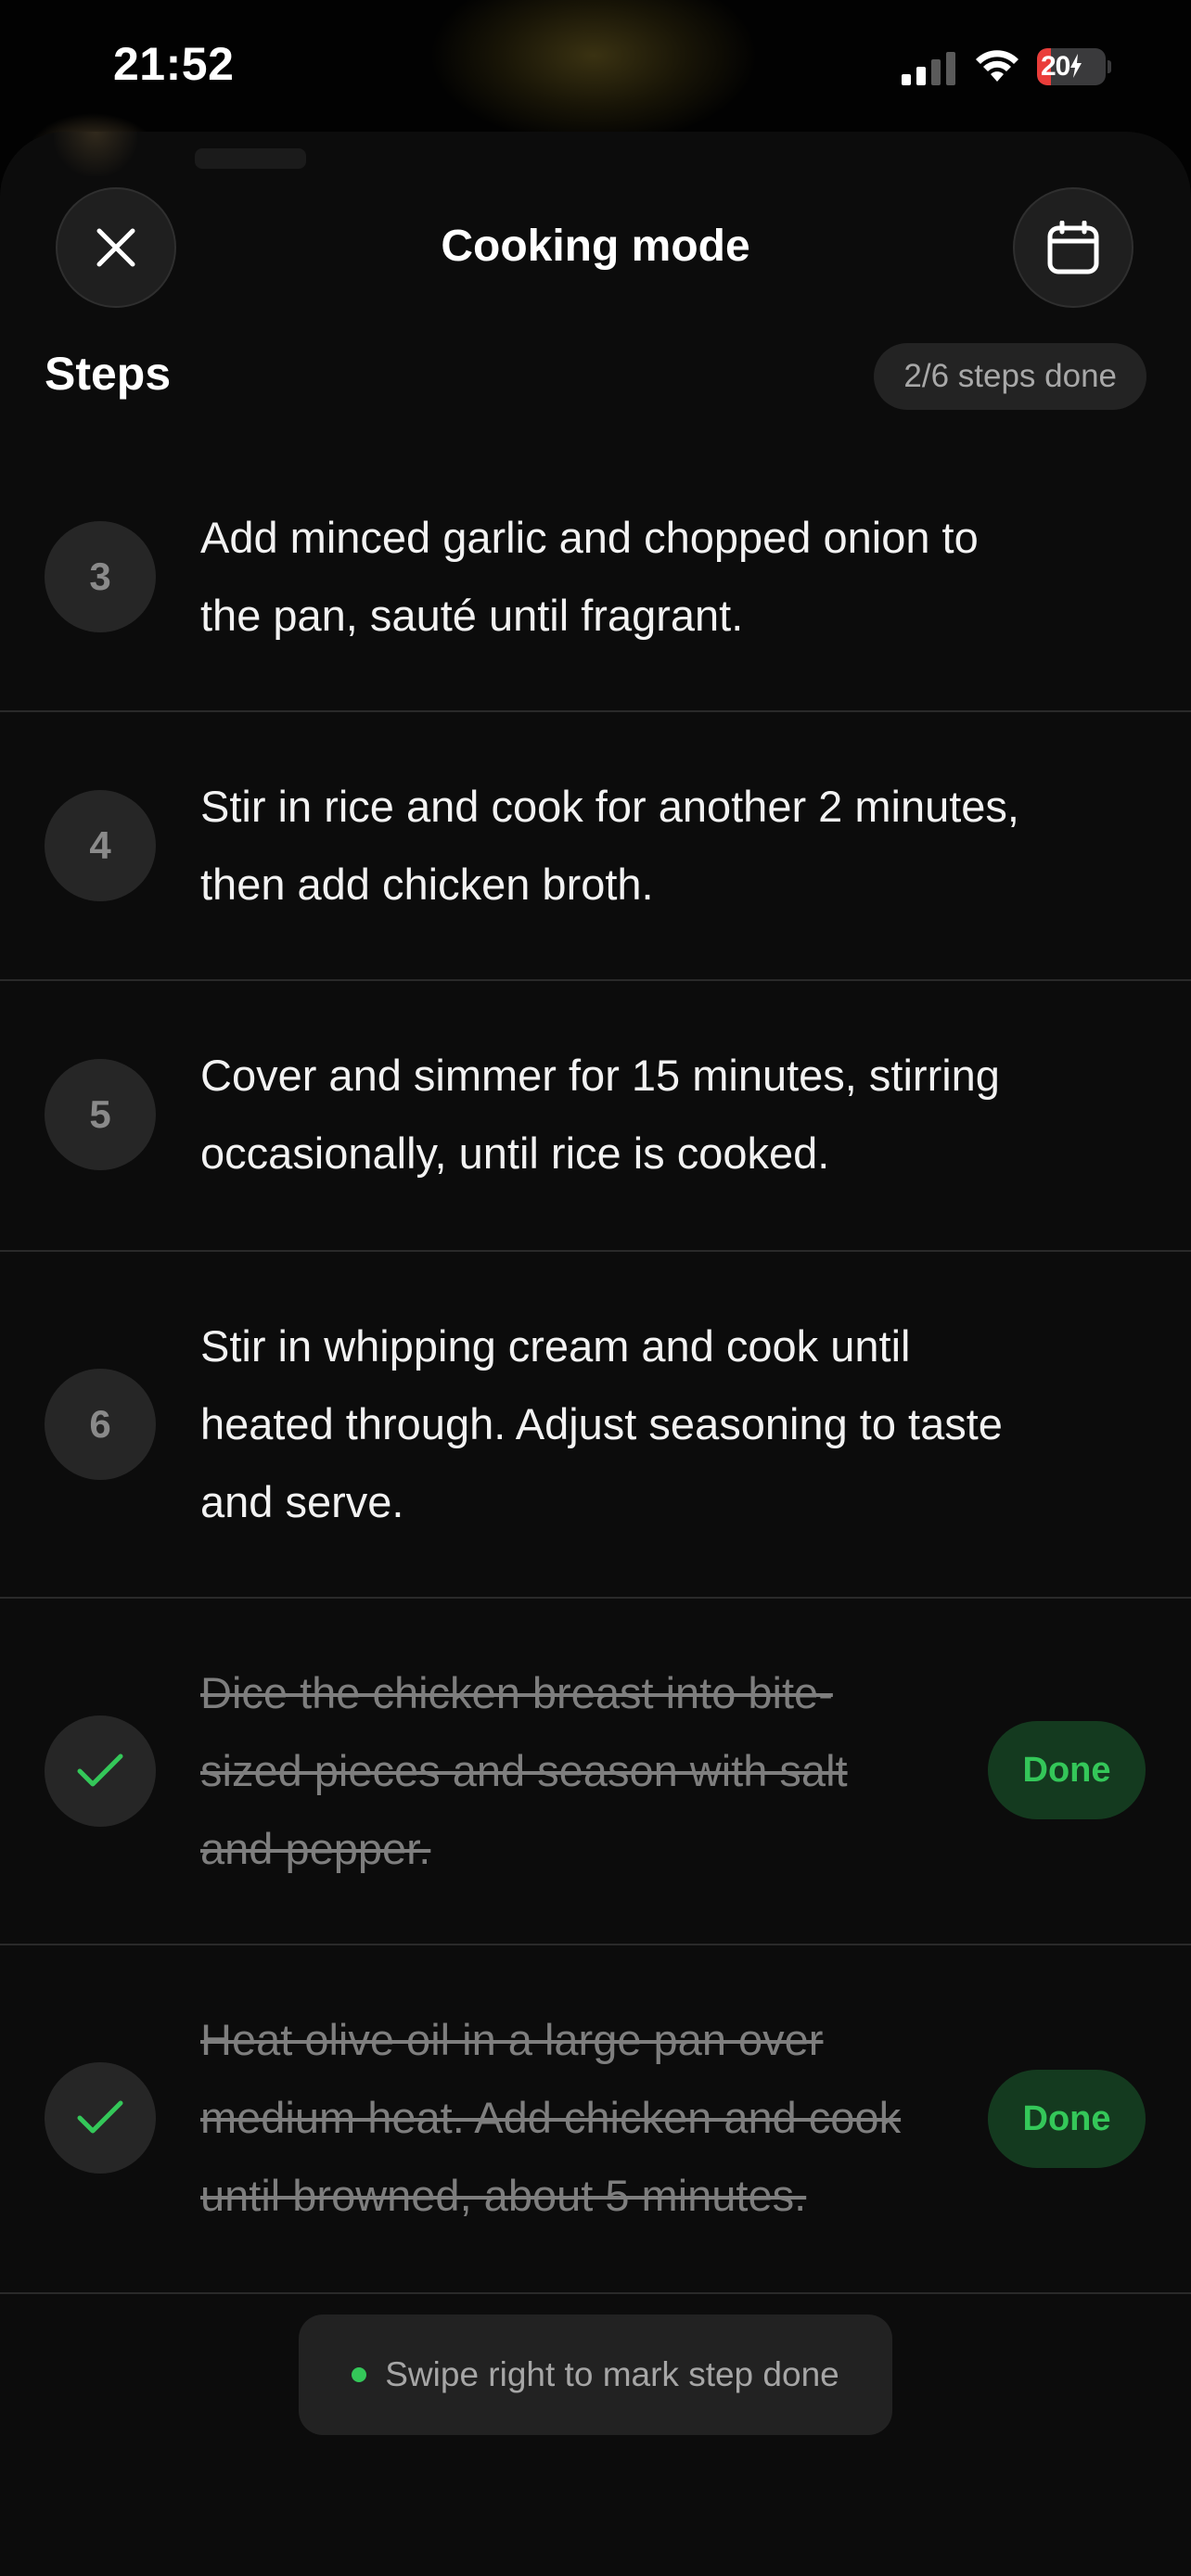  Describe the element at coordinates (503, 2195) in the screenshot. I see `step-text-line: until browned, about 5 minutes.` at that location.